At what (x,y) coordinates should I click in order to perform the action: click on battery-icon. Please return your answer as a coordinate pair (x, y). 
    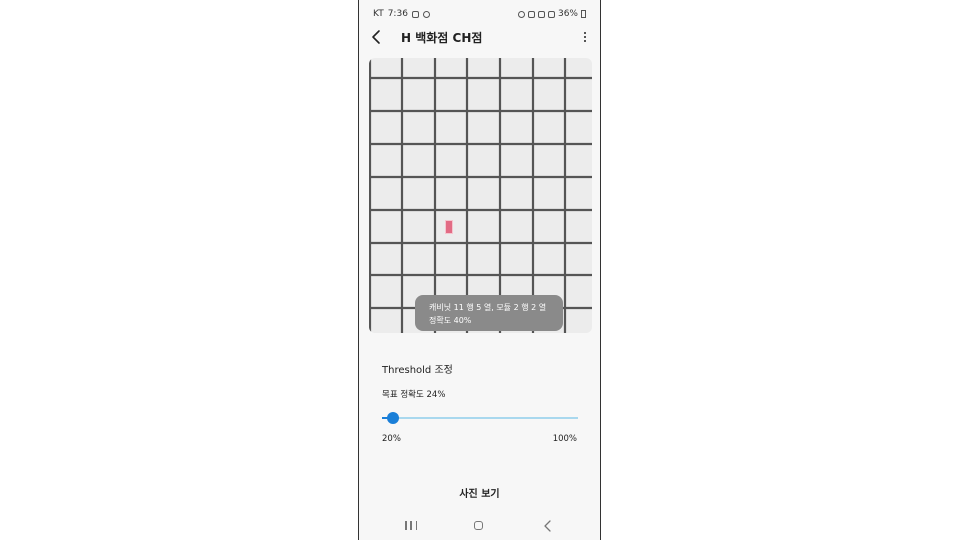
    Looking at the image, I should click on (583, 14).